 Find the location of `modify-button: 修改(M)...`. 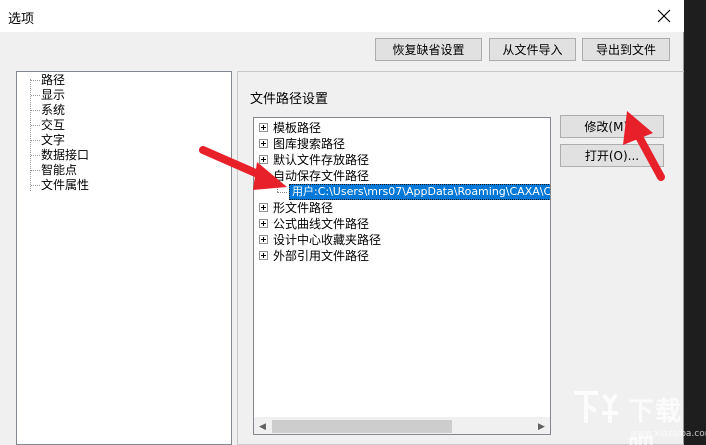

modify-button: 修改(M)... is located at coordinates (612, 126).